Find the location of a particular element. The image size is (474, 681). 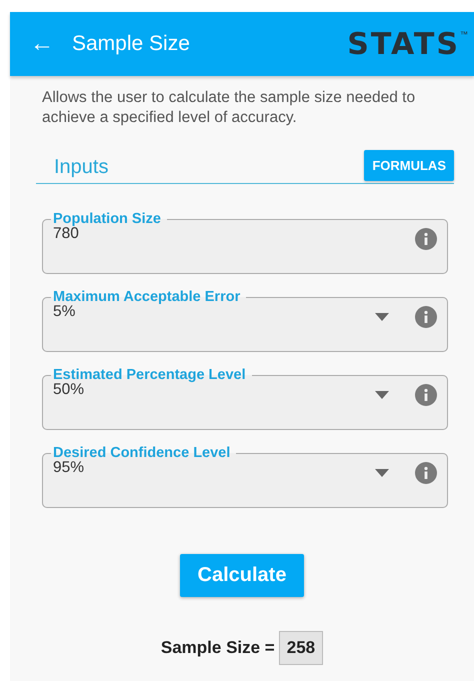

result-label: Sample Size = is located at coordinates (217, 648).